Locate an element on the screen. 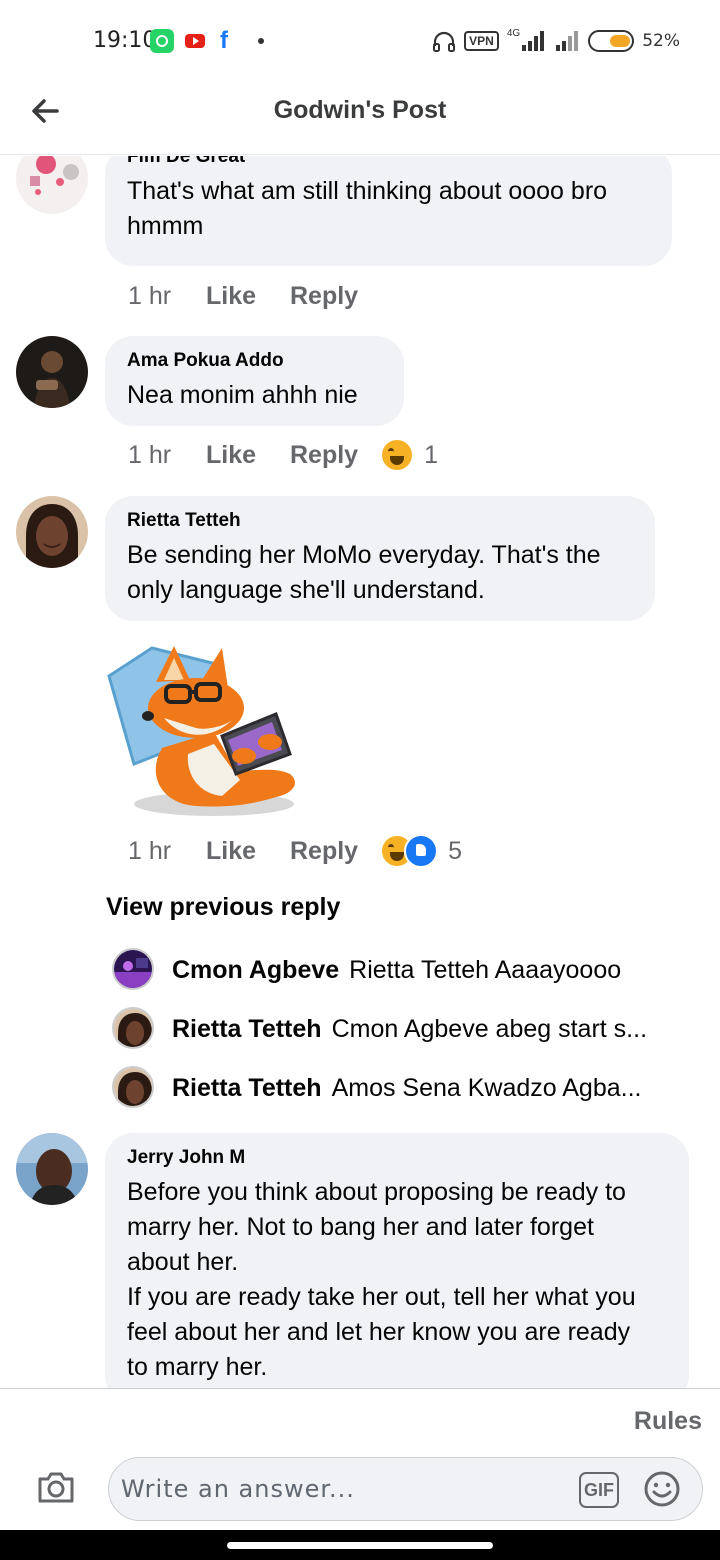  network-type-label: 4G is located at coordinates (513, 33).